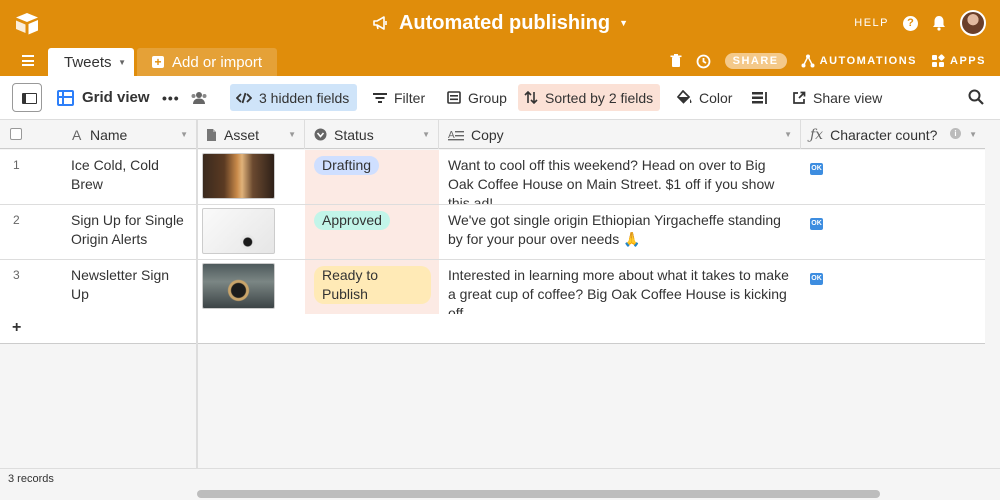  Describe the element at coordinates (238, 176) in the screenshot. I see `iced-coffee-thumbnail` at that location.